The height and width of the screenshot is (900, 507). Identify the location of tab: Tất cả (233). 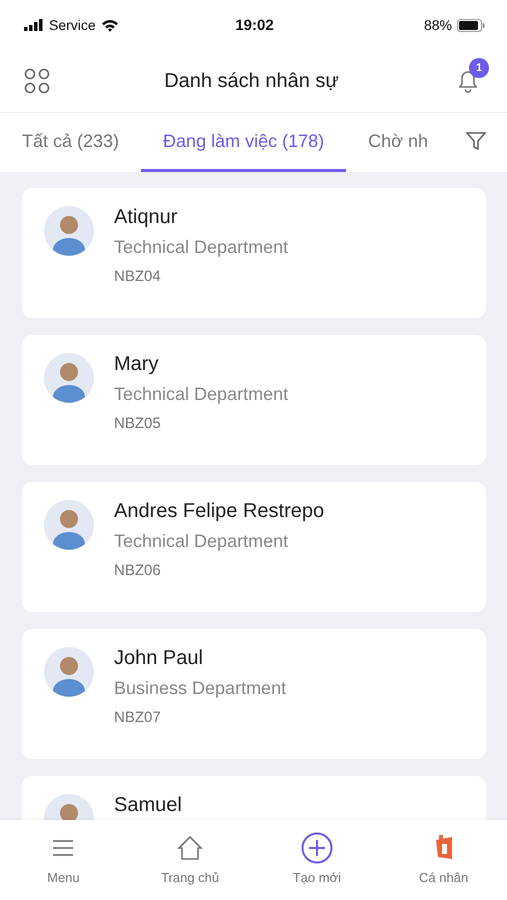
(82, 142).